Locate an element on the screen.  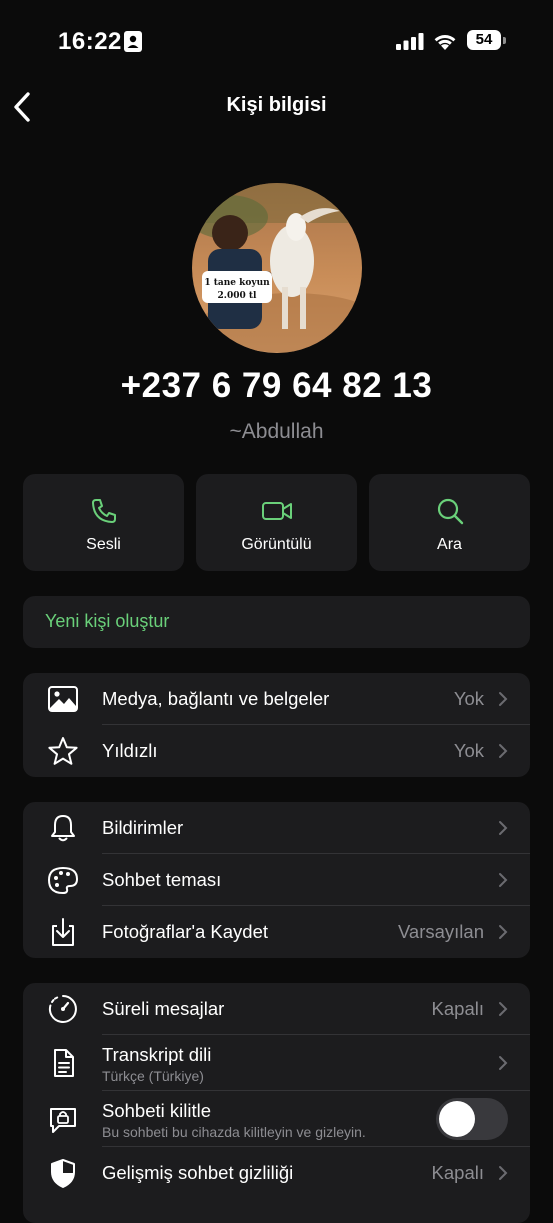
status-bar: 16:22 54 is located at coordinates (276, 42).